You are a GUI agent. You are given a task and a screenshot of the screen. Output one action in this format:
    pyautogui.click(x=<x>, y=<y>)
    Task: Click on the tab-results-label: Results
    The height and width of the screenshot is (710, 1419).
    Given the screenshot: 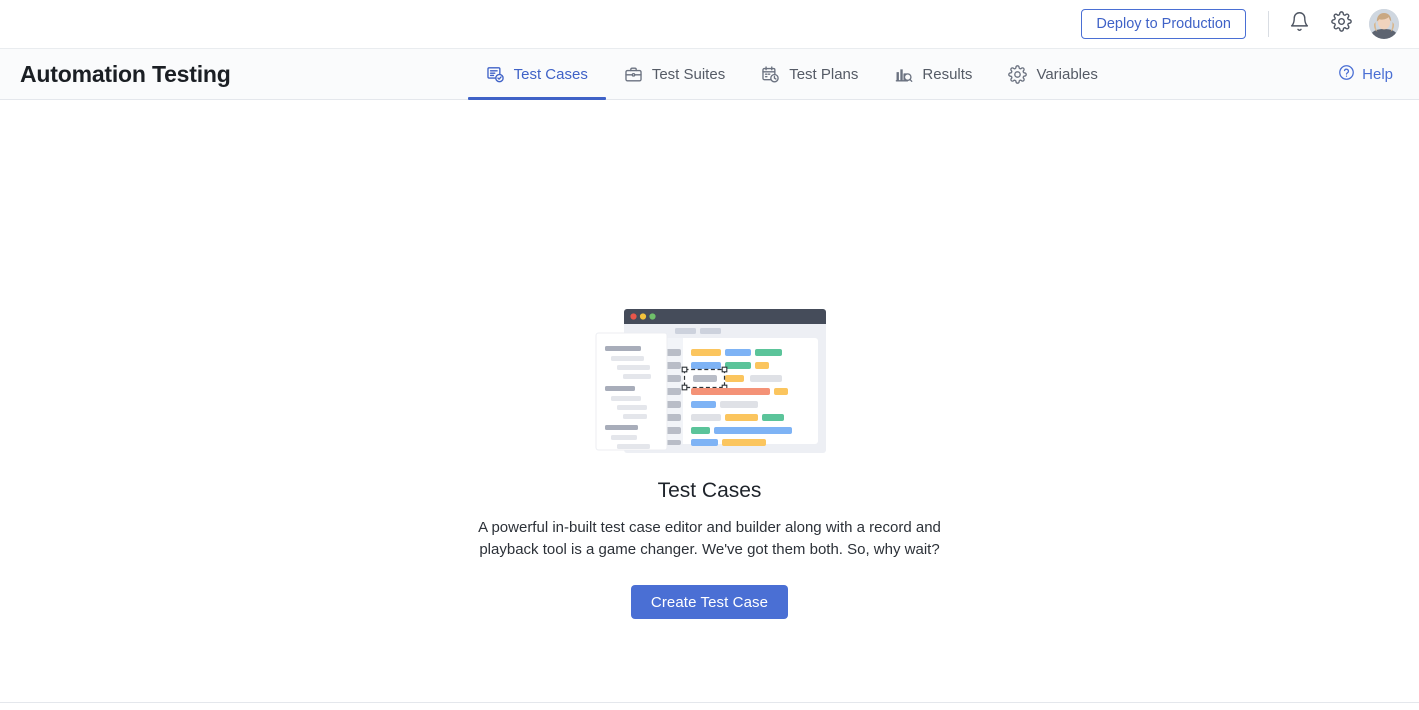 What is the action you would take?
    pyautogui.click(x=947, y=74)
    